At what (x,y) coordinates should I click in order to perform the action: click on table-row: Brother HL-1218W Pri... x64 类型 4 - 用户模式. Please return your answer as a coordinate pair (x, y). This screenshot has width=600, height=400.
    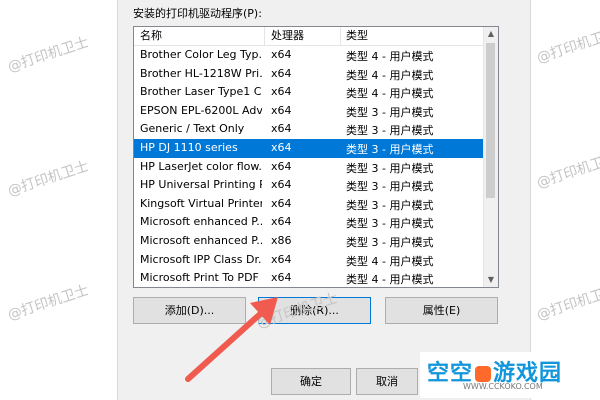
    Looking at the image, I should click on (308, 74).